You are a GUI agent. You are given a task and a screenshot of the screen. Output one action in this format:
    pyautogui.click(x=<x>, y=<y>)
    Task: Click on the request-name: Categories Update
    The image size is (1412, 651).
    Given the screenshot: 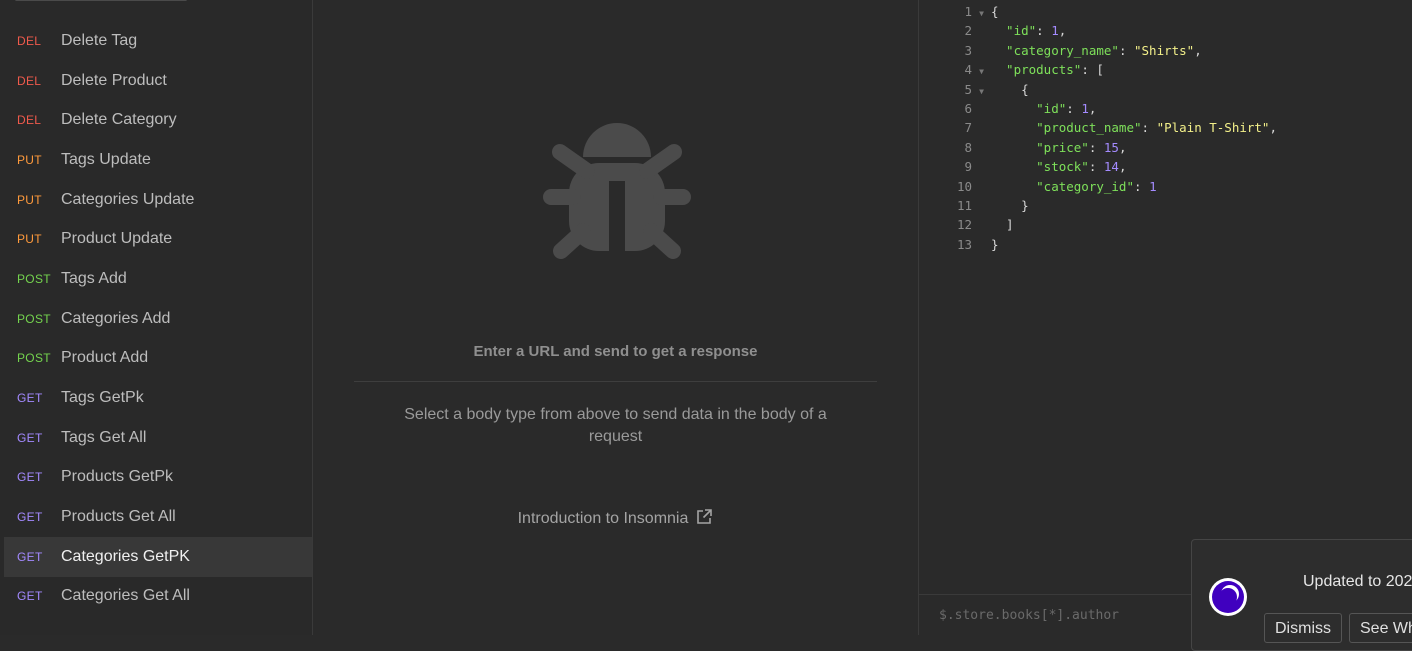 What is the action you would take?
    pyautogui.click(x=128, y=199)
    